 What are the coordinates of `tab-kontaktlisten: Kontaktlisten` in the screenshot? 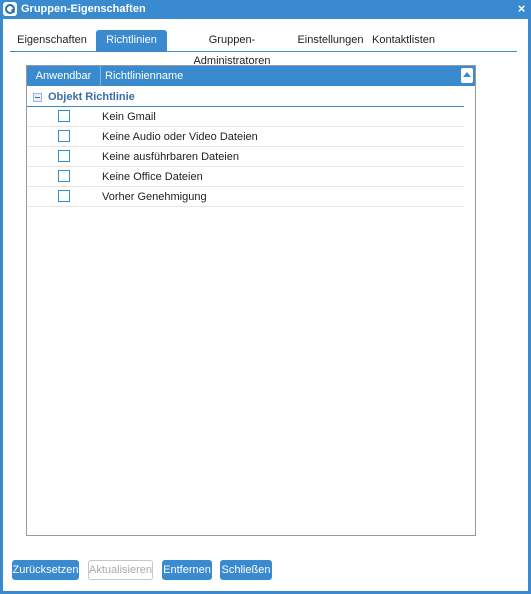 It's located at (403, 40).